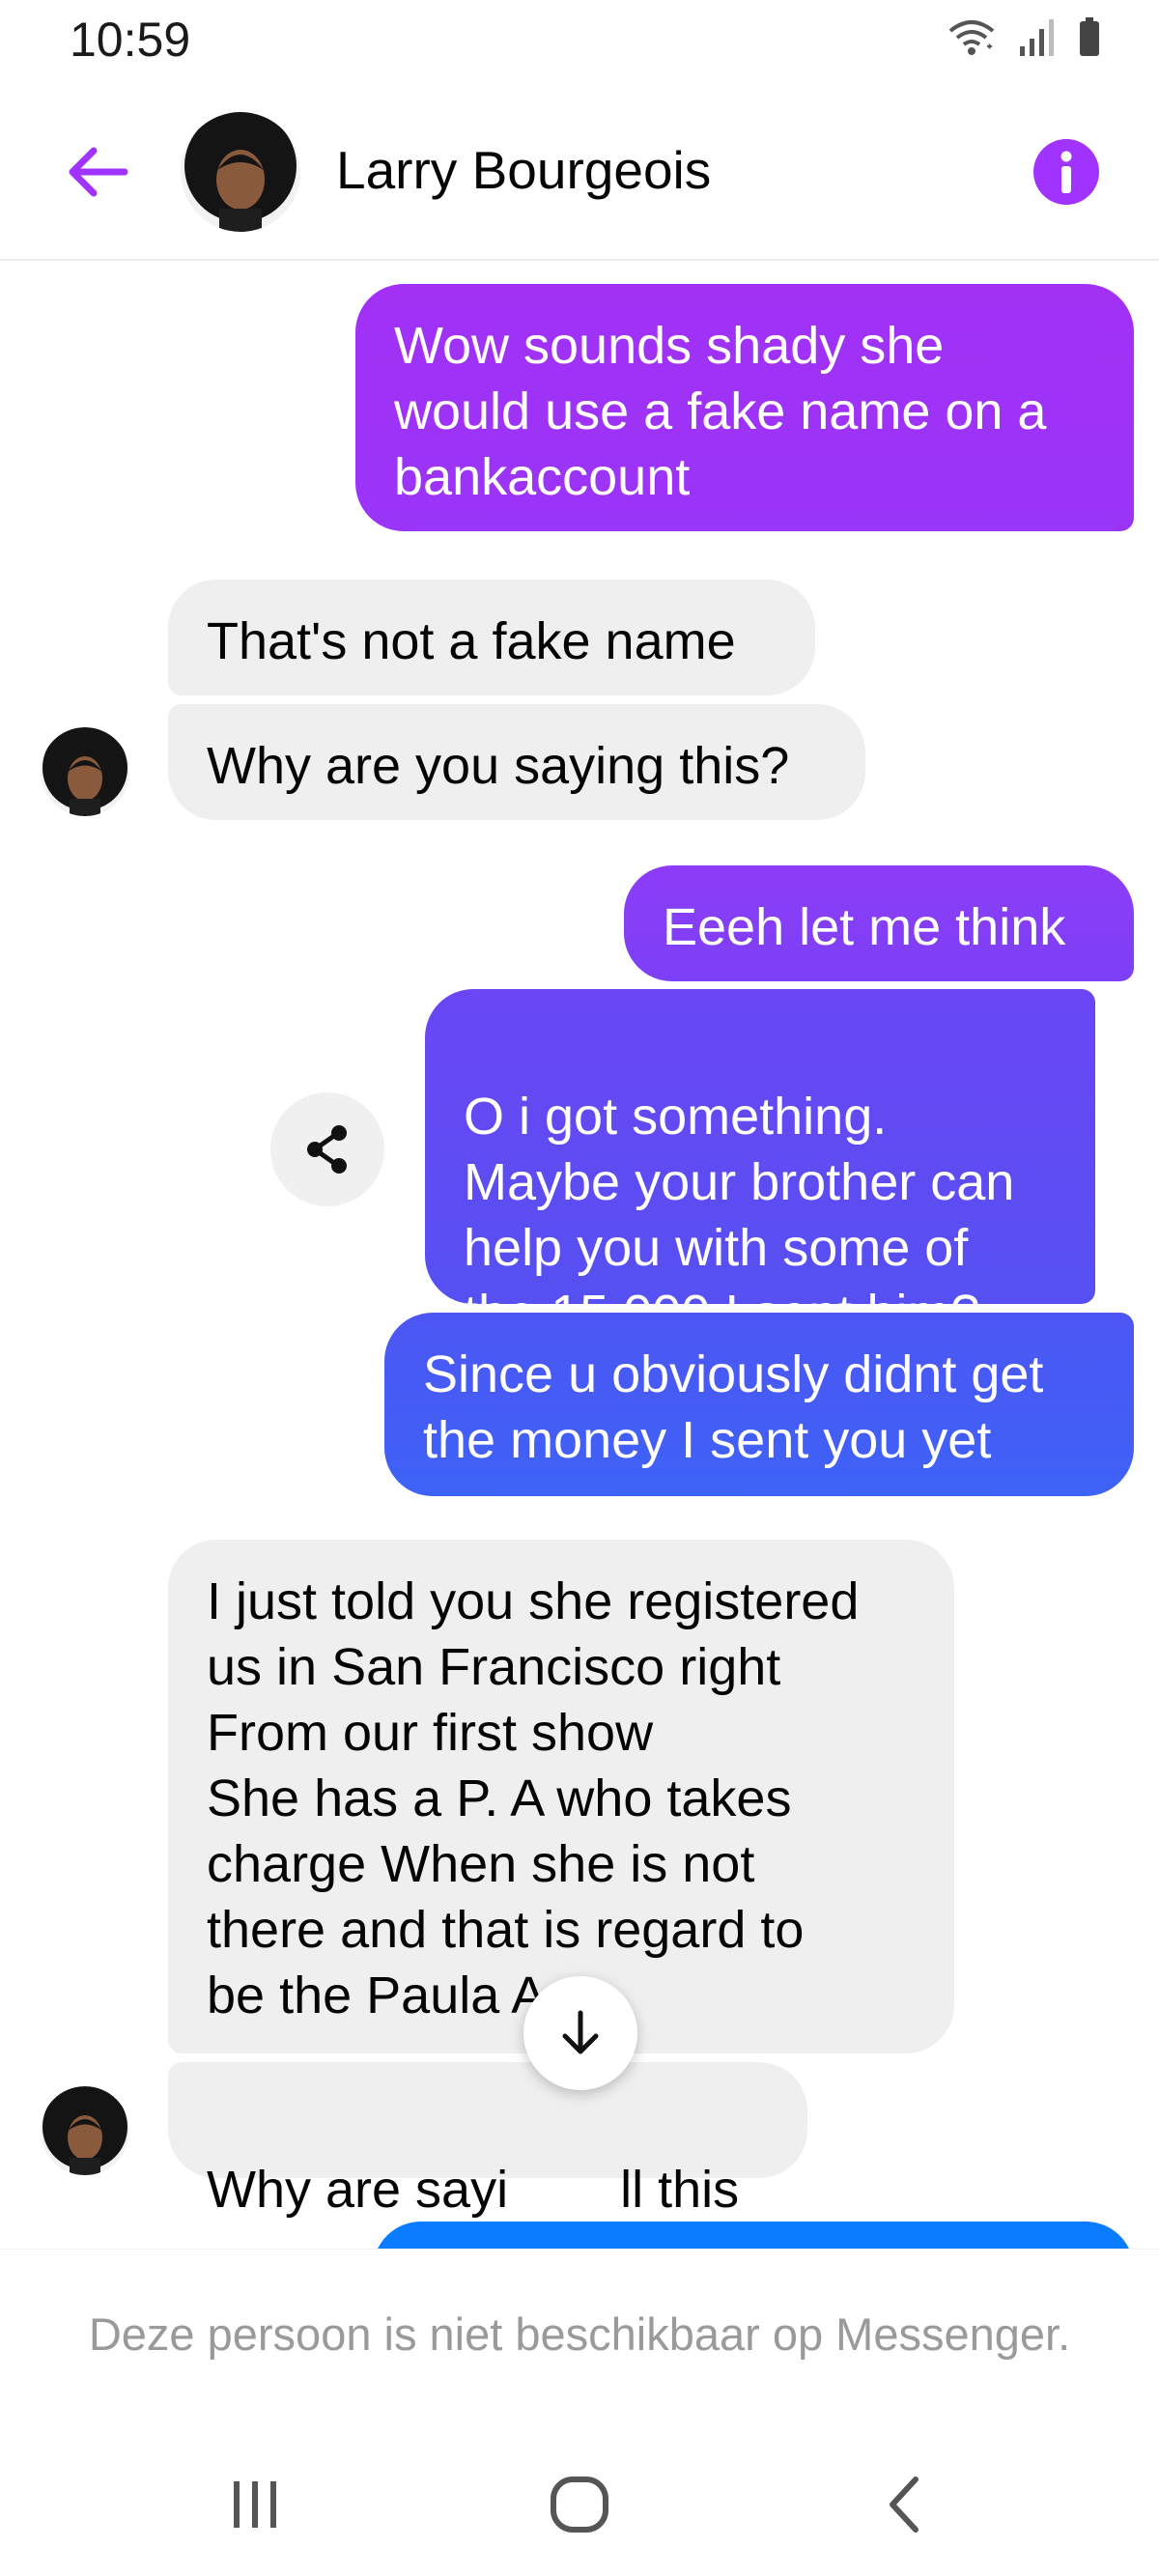  I want to click on wifi-icon, so click(972, 40).